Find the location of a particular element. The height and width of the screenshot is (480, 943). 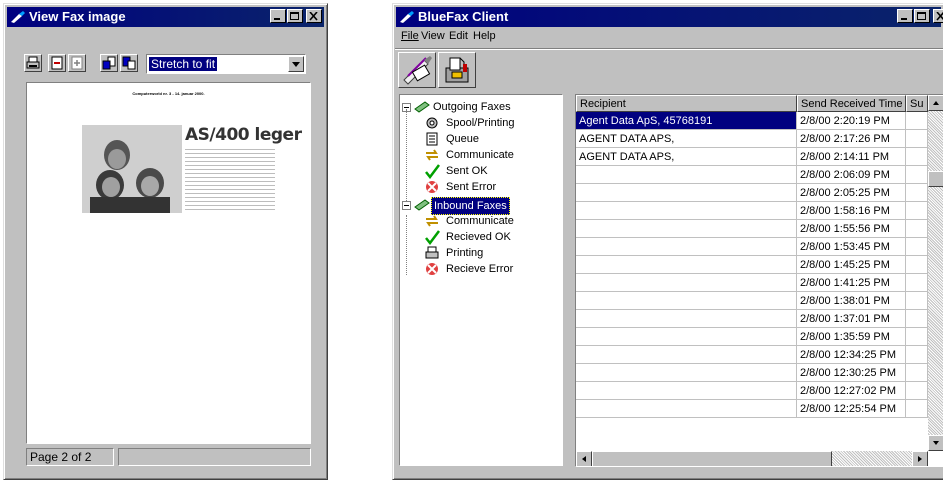

column-header-time: Send Received Time is located at coordinates (851, 103).